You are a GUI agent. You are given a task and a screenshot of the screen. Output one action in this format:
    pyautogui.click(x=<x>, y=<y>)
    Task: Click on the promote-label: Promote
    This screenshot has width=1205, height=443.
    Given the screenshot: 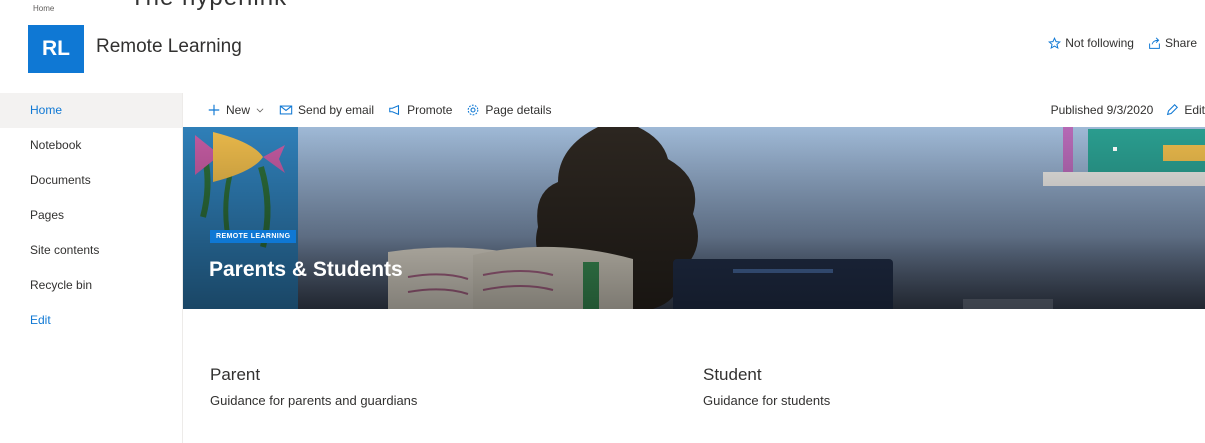 What is the action you would take?
    pyautogui.click(x=430, y=110)
    